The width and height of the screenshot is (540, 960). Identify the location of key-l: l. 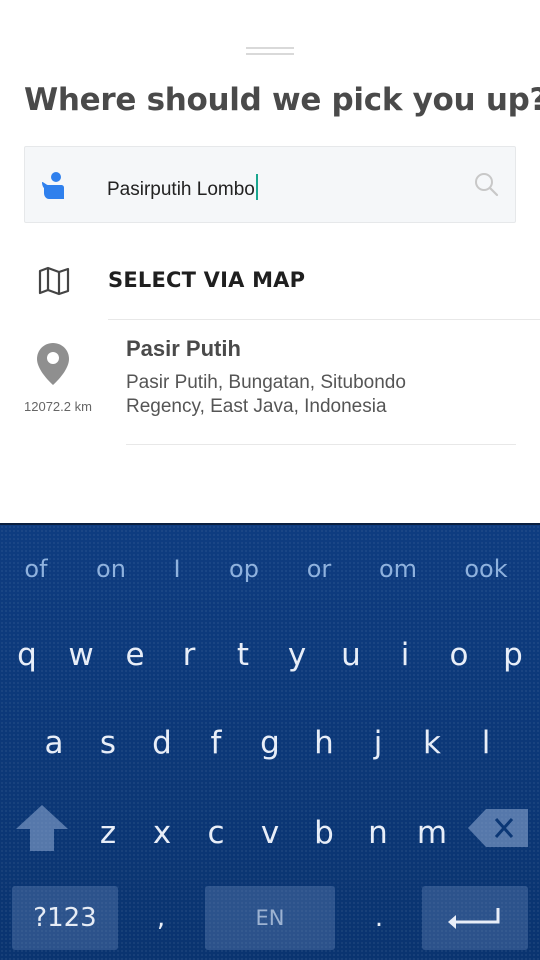
(486, 743).